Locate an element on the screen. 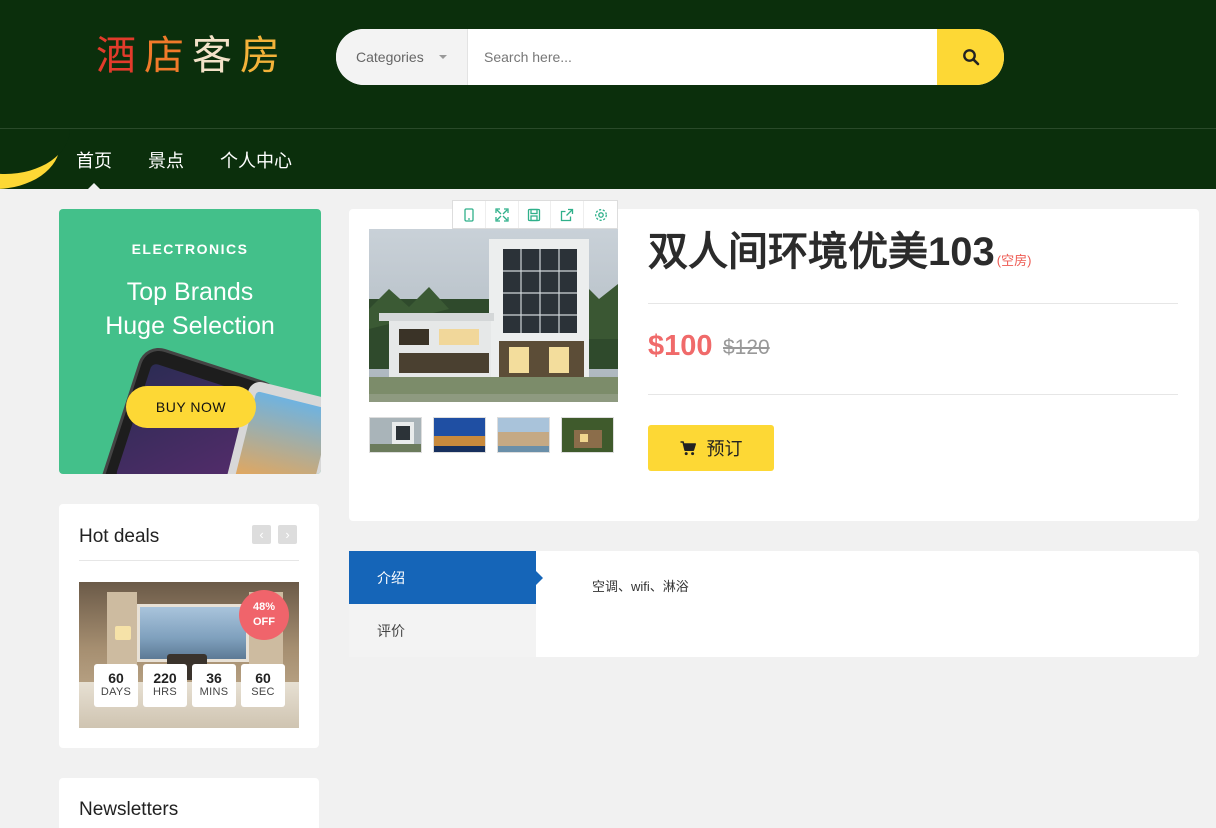  discount-label: OFF is located at coordinates (264, 622).